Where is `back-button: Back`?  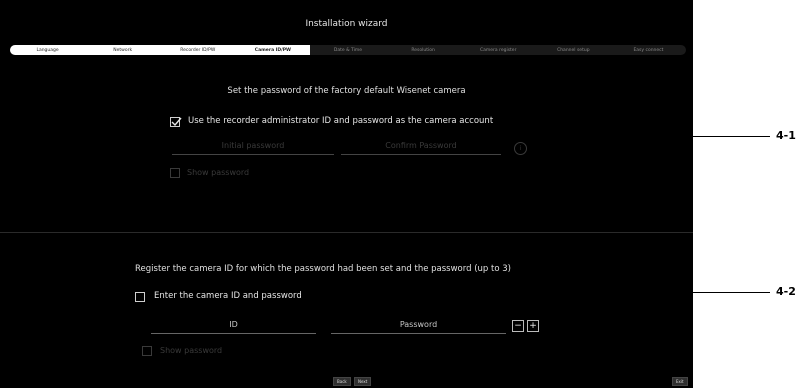 back-button: Back is located at coordinates (342, 381).